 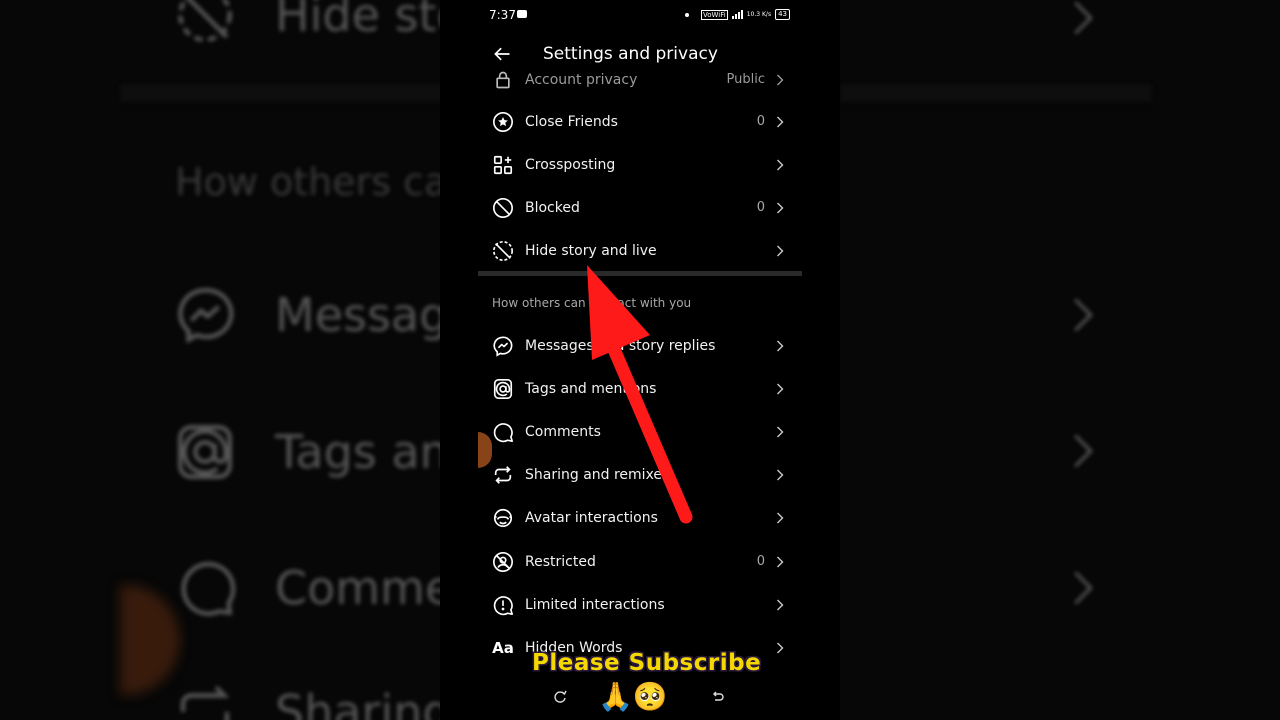 What do you see at coordinates (640, 15) in the screenshot?
I see `status-bar: 7:37 VoWiFi 10.3 K/s 43` at bounding box center [640, 15].